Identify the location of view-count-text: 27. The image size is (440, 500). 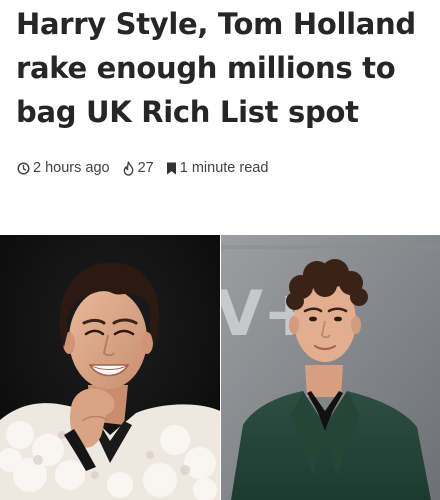
(145, 168).